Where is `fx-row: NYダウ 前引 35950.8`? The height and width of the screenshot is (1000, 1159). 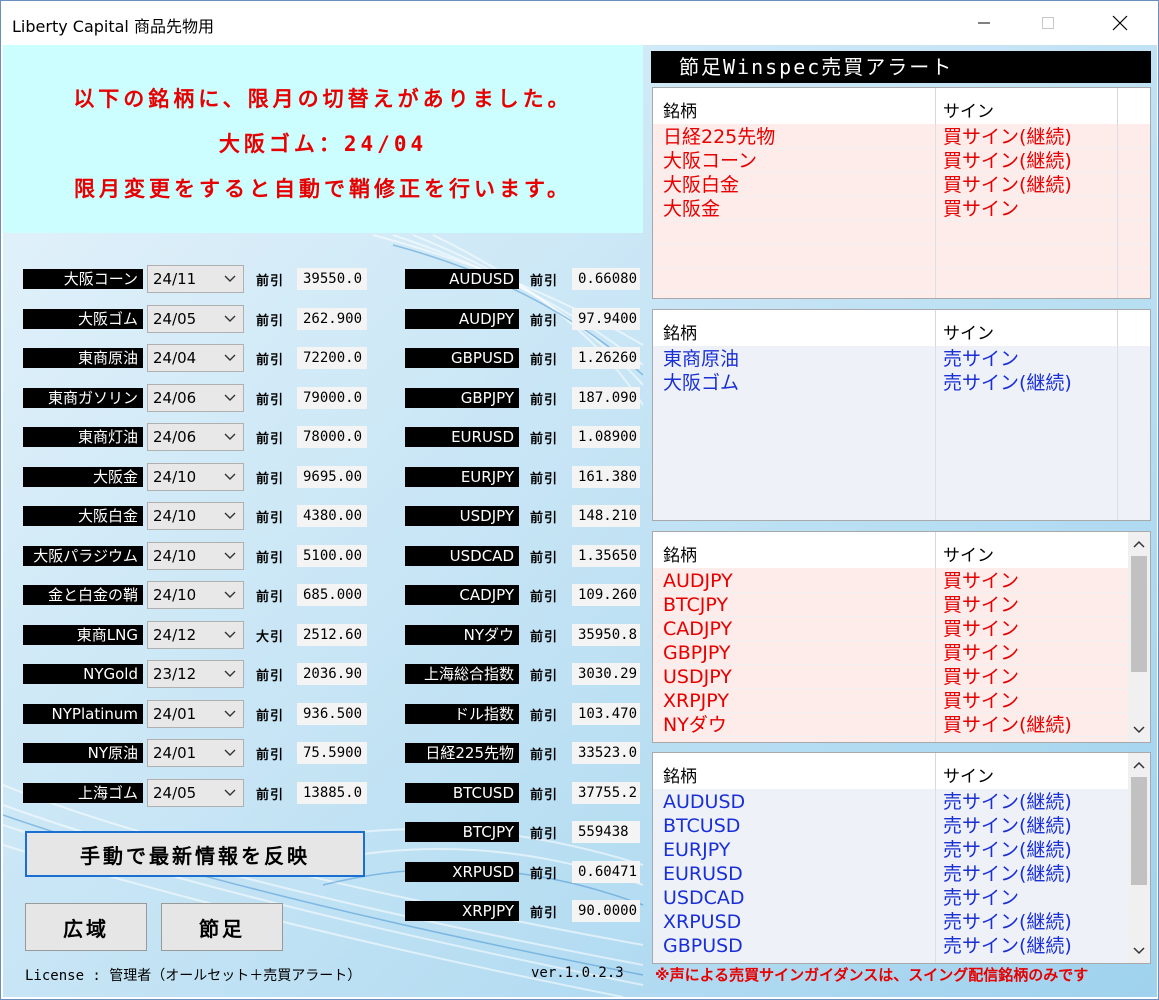
fx-row: NYダウ 前引 35950.8 is located at coordinates (323, 634).